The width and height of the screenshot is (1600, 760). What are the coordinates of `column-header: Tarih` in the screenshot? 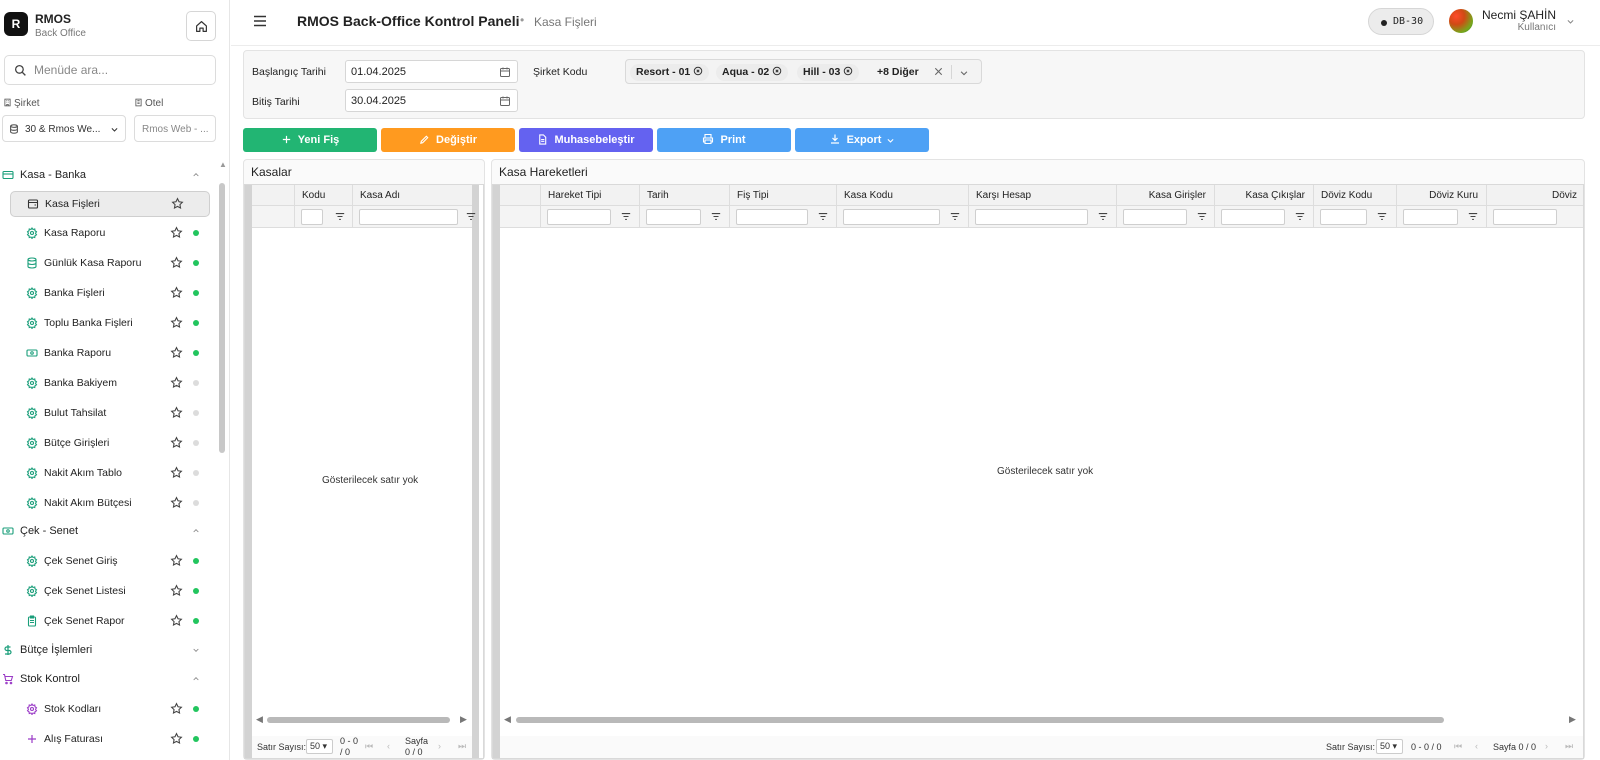 It's located at (684, 195).